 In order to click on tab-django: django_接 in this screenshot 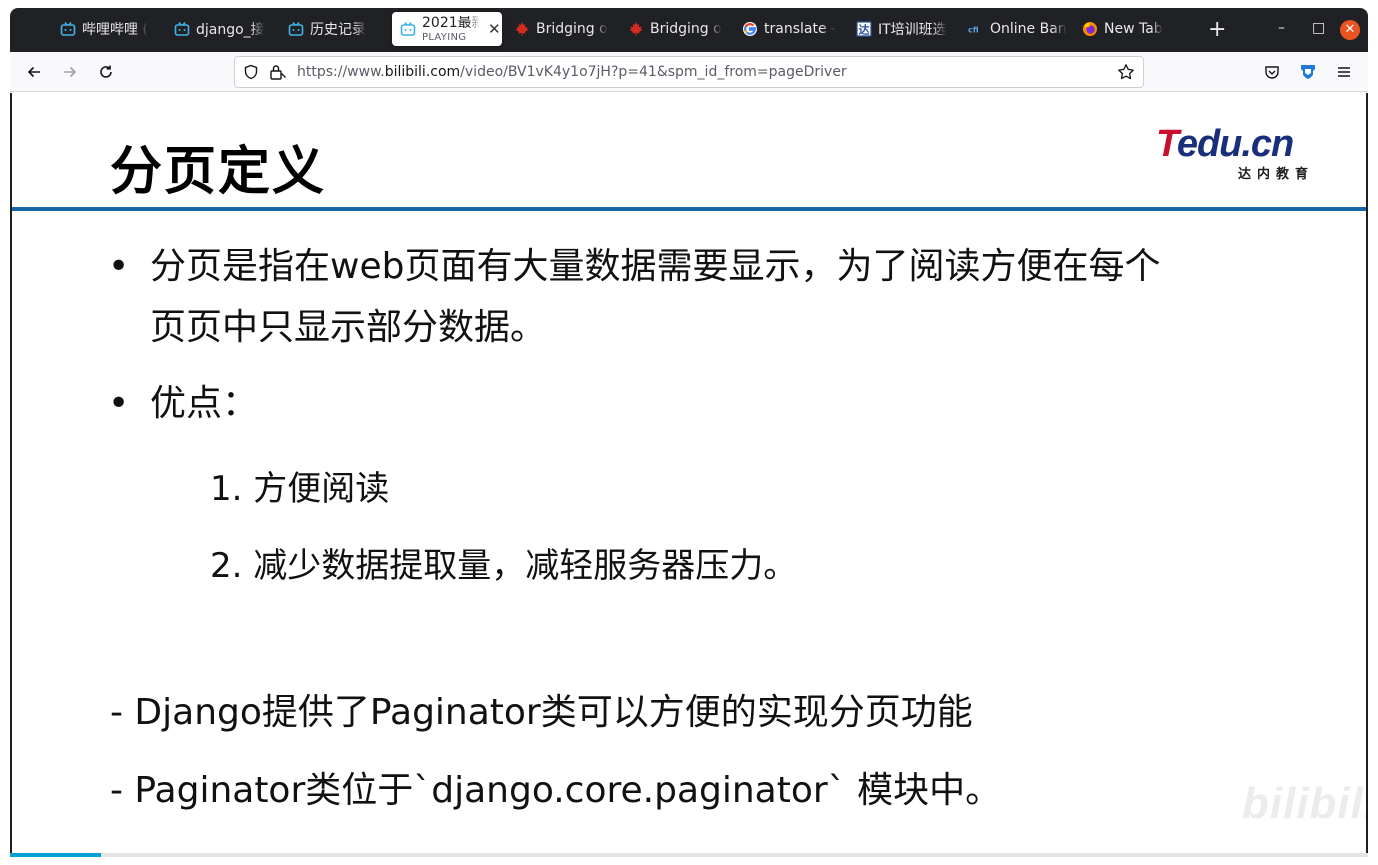, I will do `click(219, 29)`.